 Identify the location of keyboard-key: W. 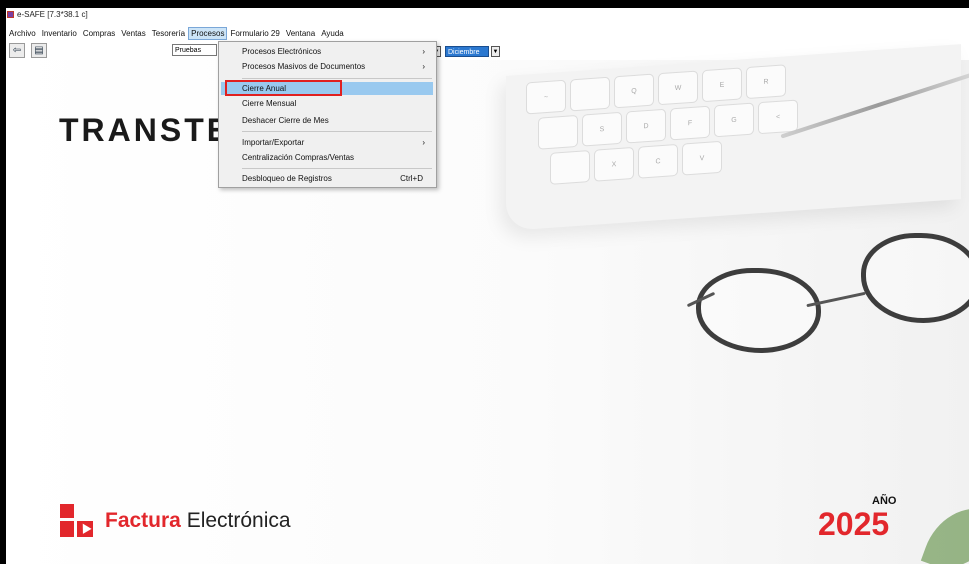
(678, 88).